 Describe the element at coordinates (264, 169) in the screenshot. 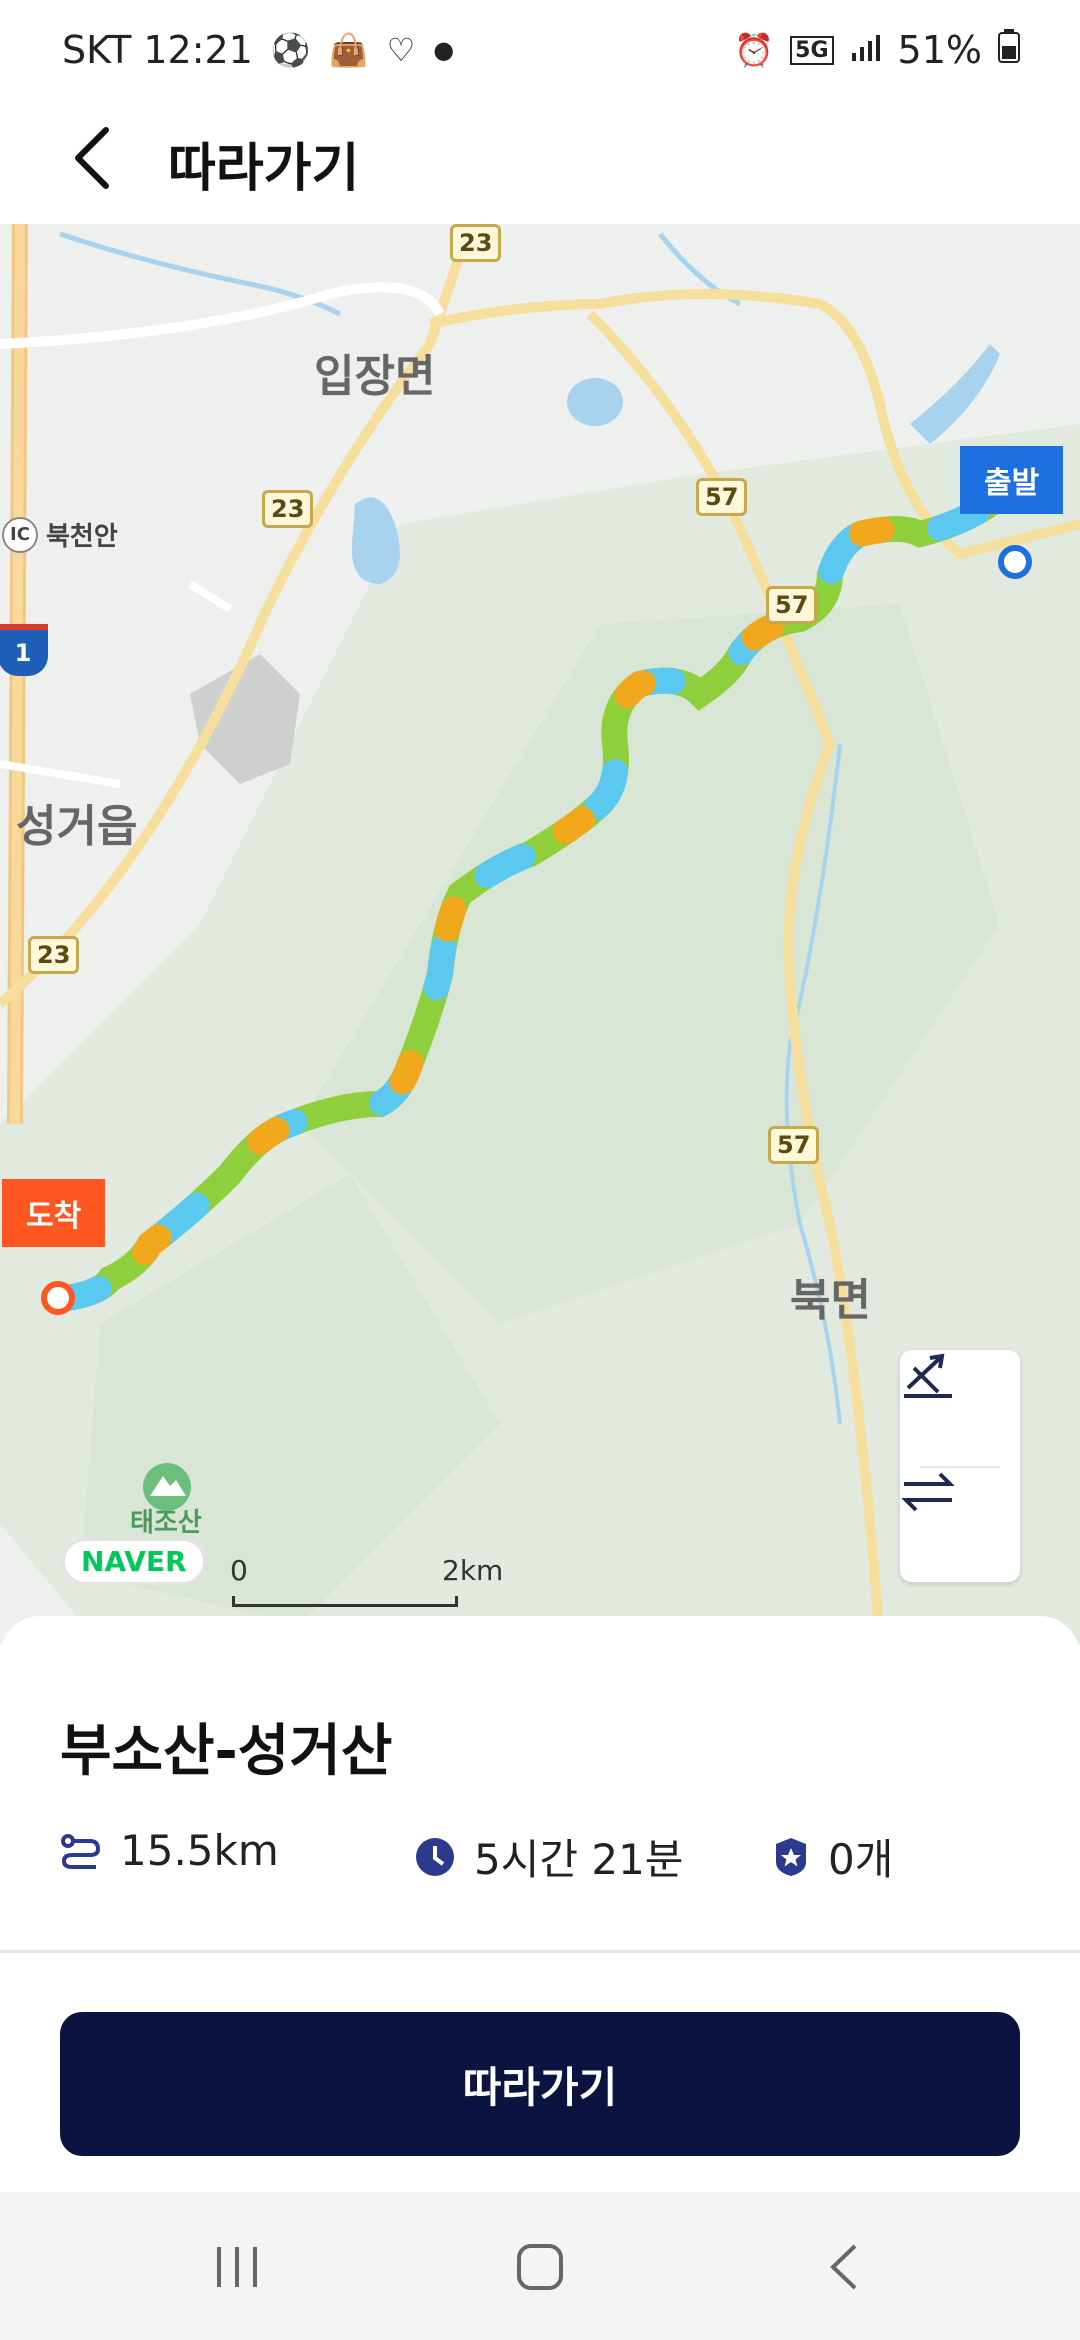

I see `page-title: 따라가기` at that location.